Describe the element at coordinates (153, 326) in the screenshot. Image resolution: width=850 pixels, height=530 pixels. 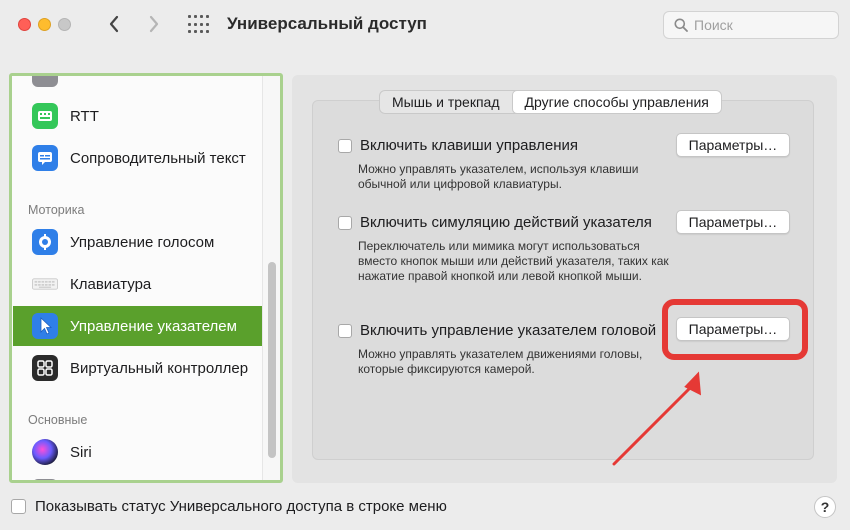
I see `sidebar-item-label: Управление указателем` at that location.